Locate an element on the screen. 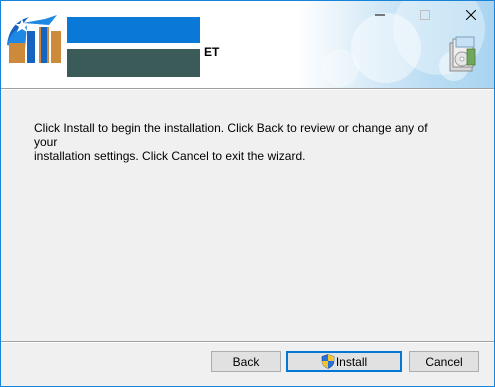 Image resolution: width=495 pixels, height=387 pixels. minimize-icon is located at coordinates (380, 15).